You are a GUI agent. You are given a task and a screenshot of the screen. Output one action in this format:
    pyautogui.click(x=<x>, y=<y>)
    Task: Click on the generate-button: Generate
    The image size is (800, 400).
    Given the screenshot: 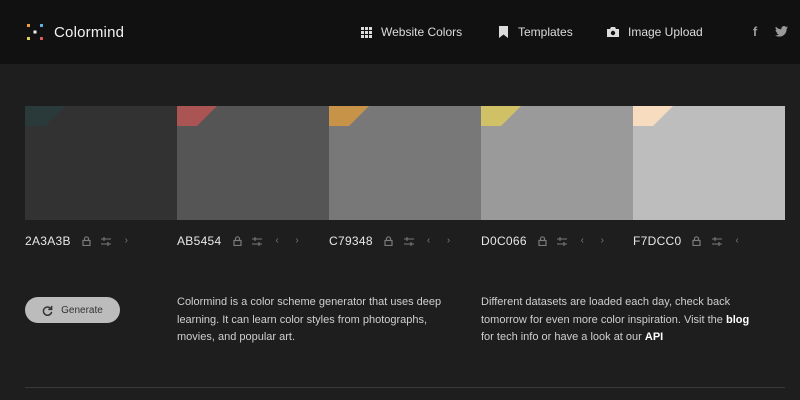 What is the action you would take?
    pyautogui.click(x=72, y=310)
    